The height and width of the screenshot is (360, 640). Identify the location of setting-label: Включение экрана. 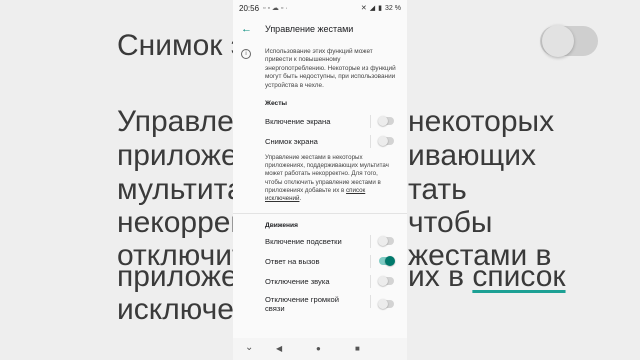
(298, 121).